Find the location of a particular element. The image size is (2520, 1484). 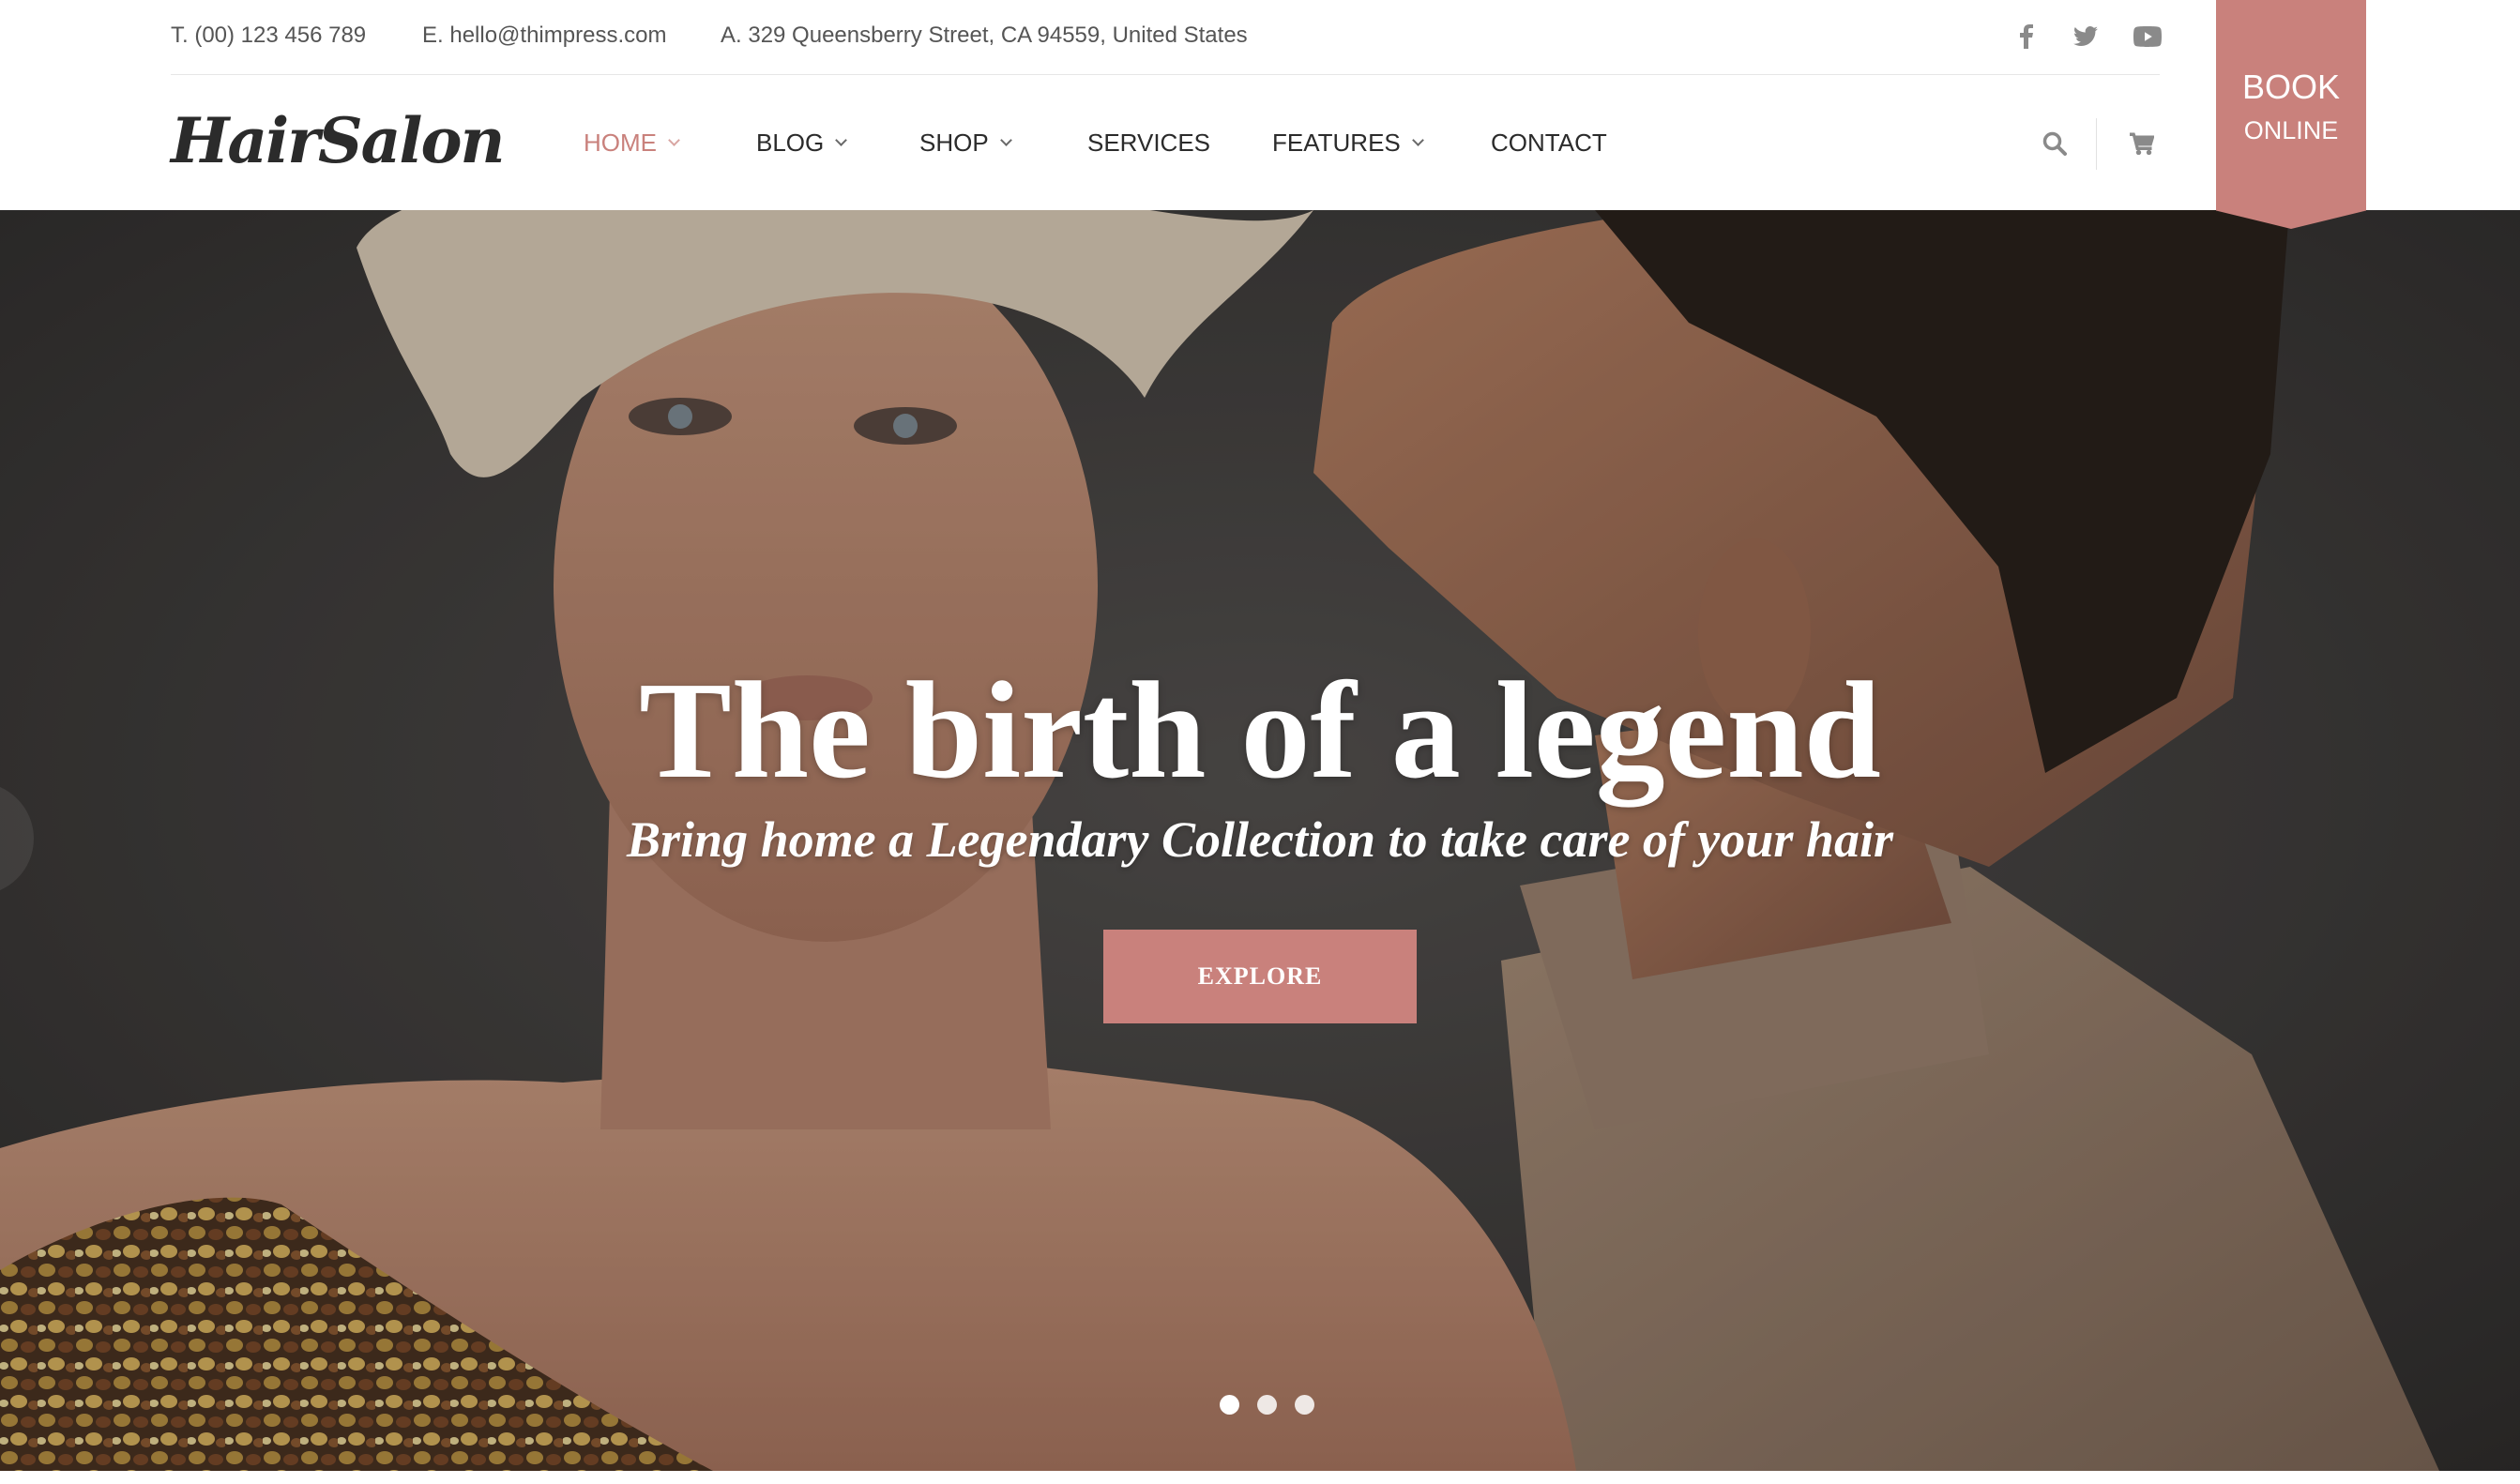

nav-item-contact: CONTACT is located at coordinates (1549, 144).